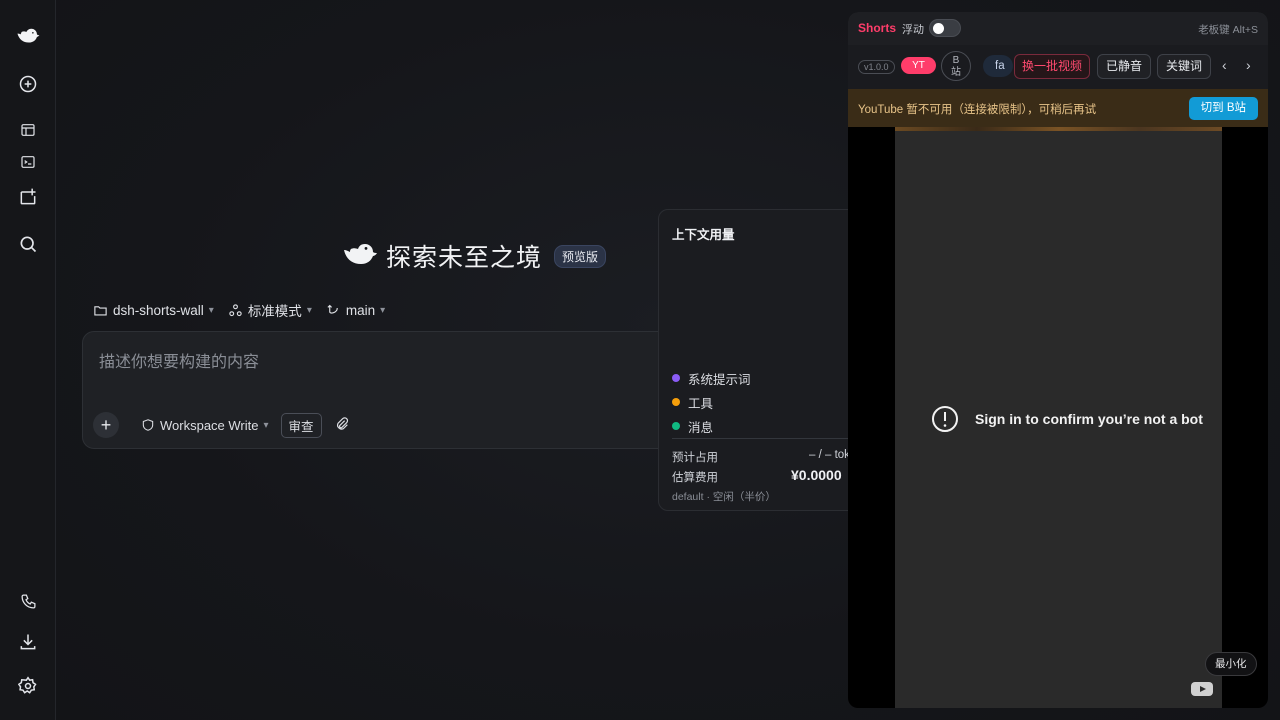 This screenshot has height=720, width=1280. What do you see at coordinates (1124, 66) in the screenshot?
I see `mute-button: 已静音` at bounding box center [1124, 66].